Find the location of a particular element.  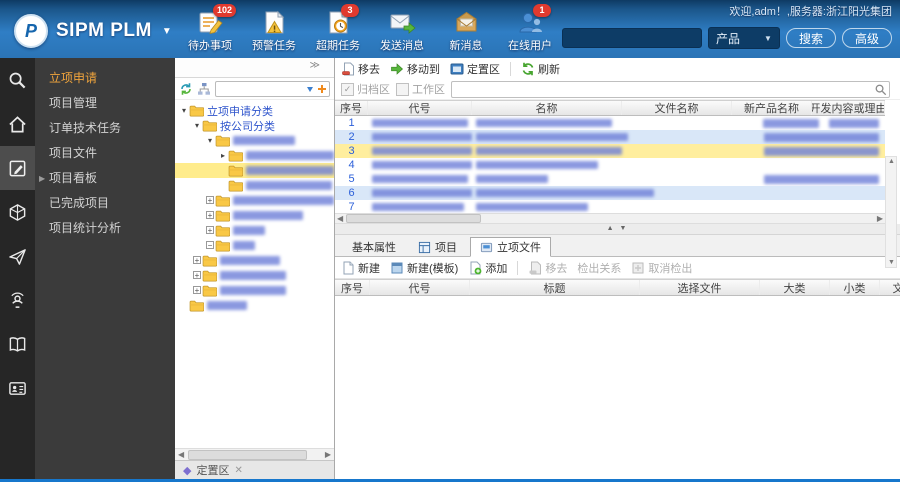

move-to-button: 移动到 is located at coordinates (415, 69).